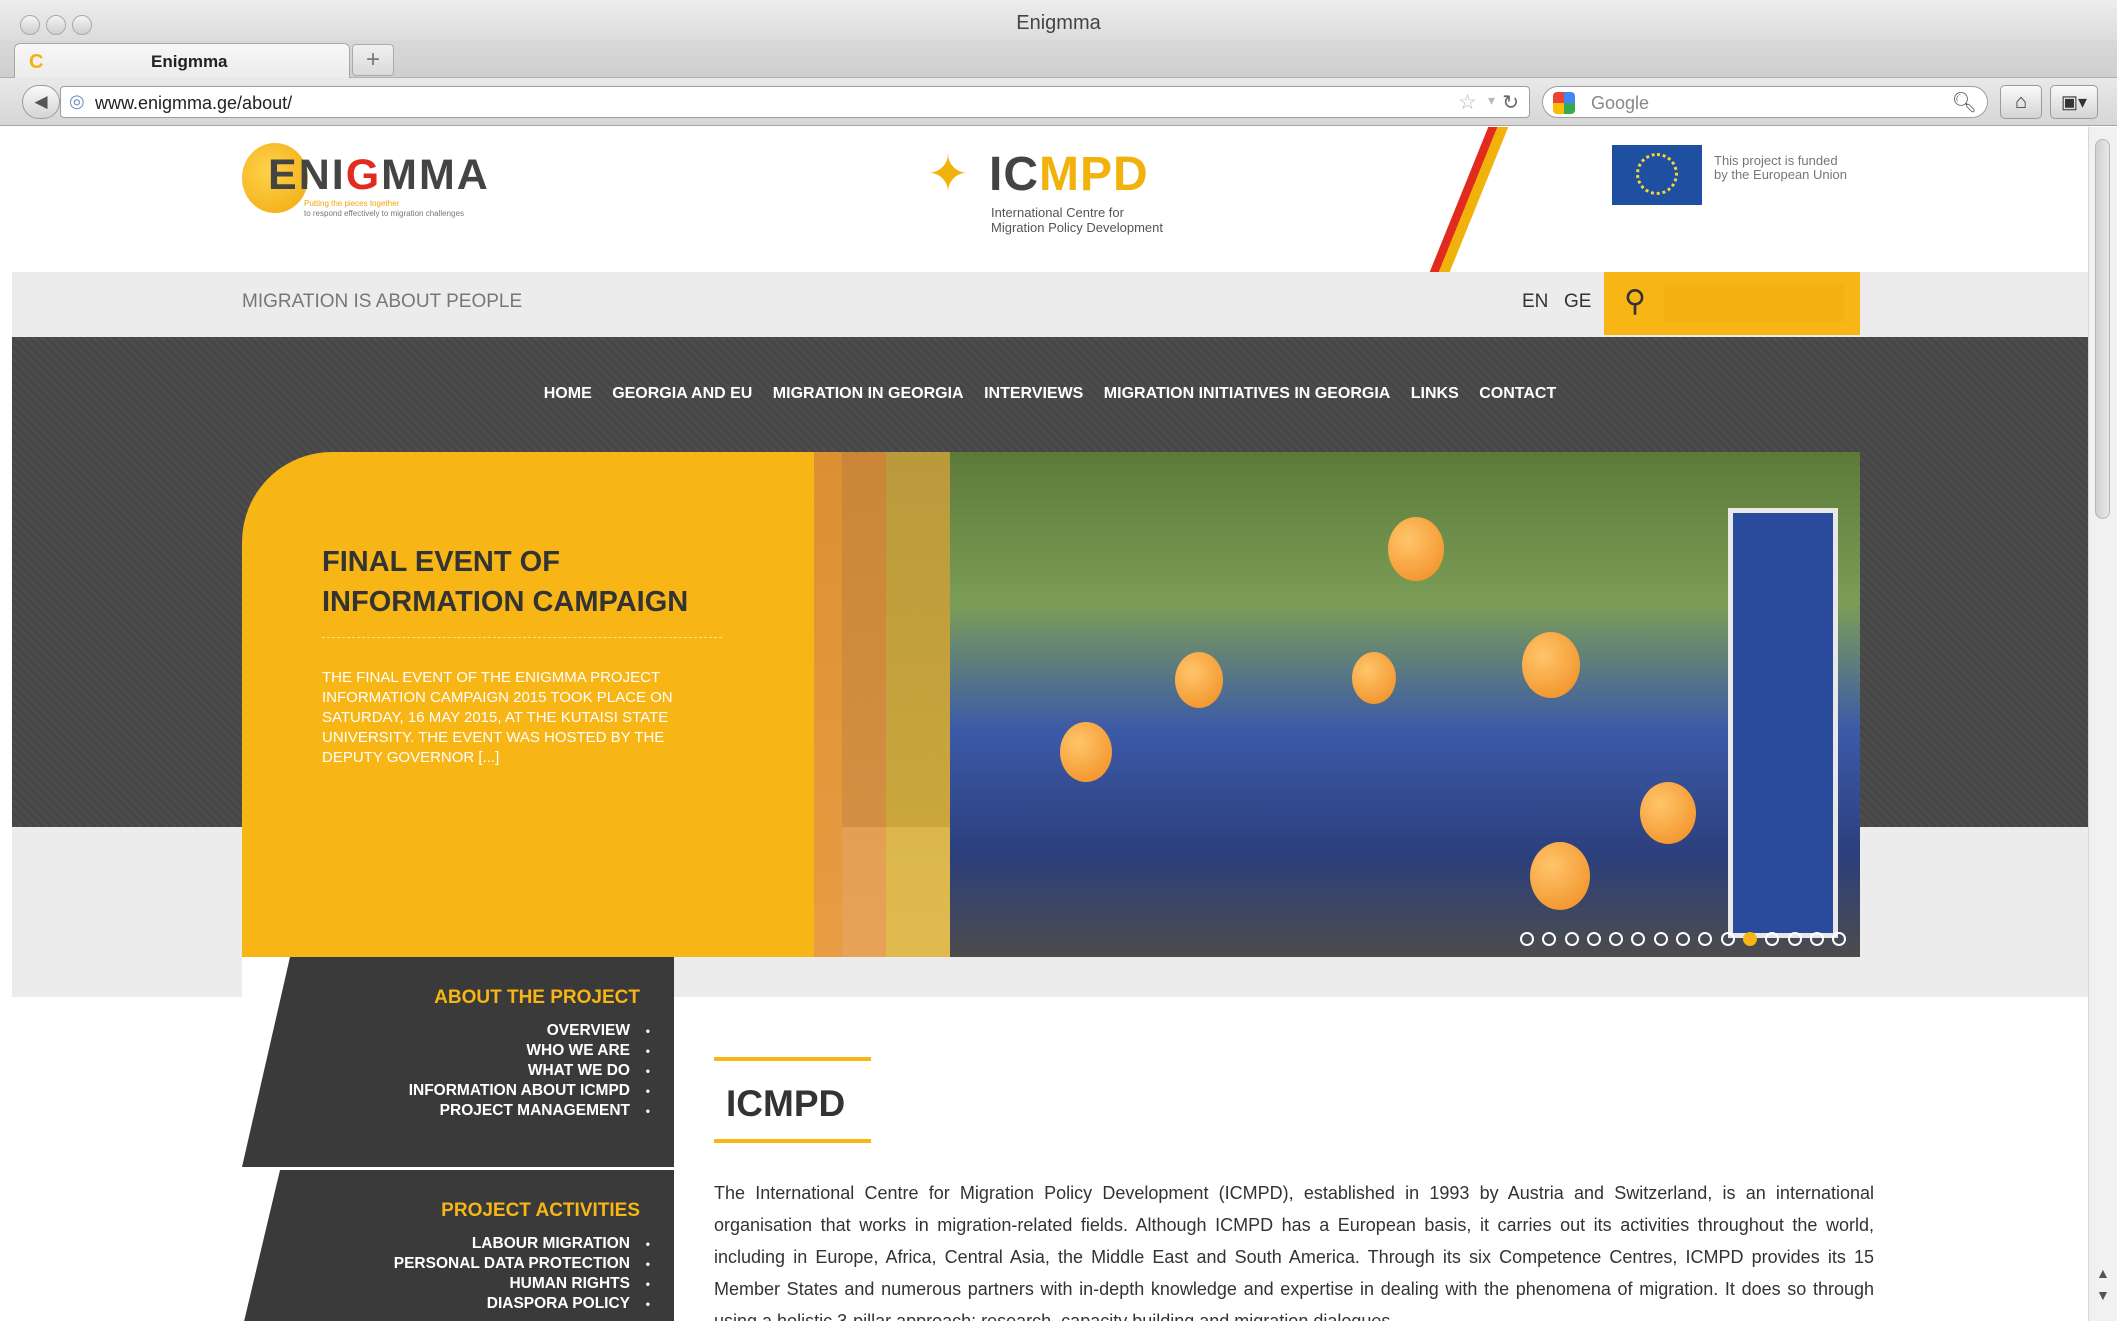 The width and height of the screenshot is (2117, 1321). What do you see at coordinates (1510, 102) in the screenshot?
I see `reload-icon: ↻` at bounding box center [1510, 102].